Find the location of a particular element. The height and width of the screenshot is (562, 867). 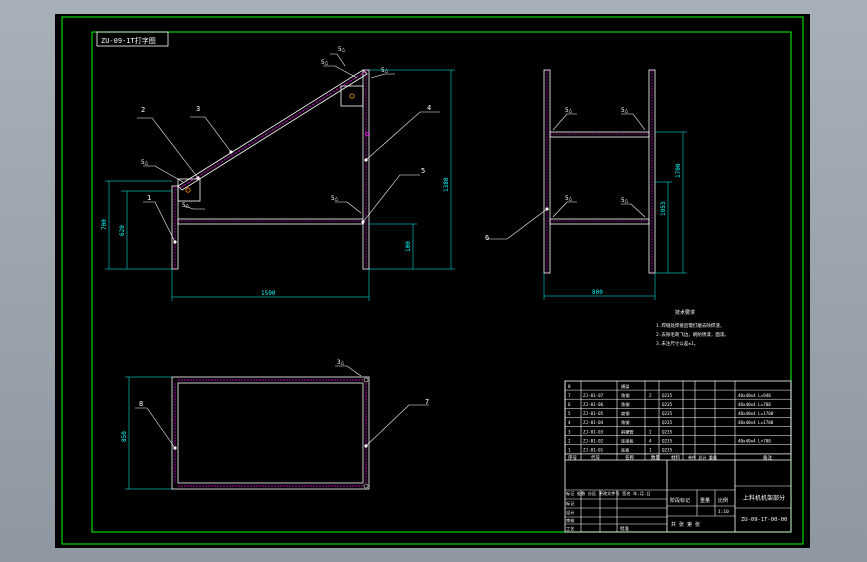

weld-symbol-top-a: 5△ is located at coordinates (338, 56).